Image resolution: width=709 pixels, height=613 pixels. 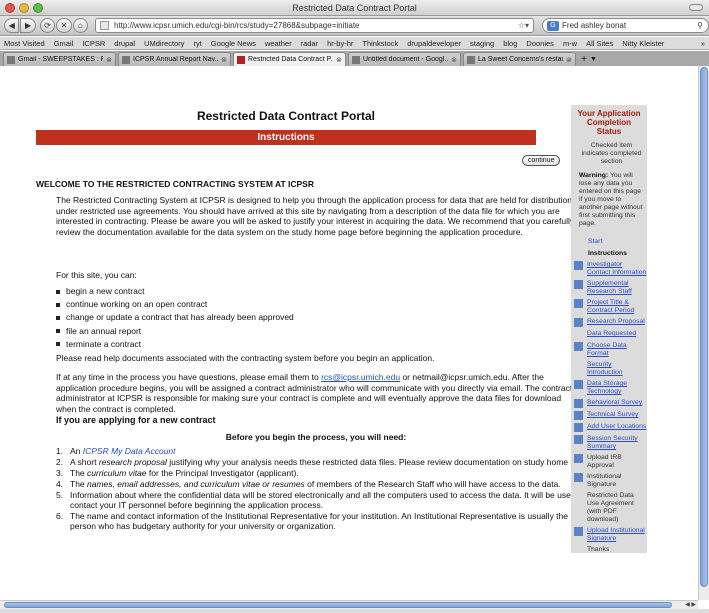 I want to click on sidebar-step-label: Behavioral Survey, so click(x=614, y=403).